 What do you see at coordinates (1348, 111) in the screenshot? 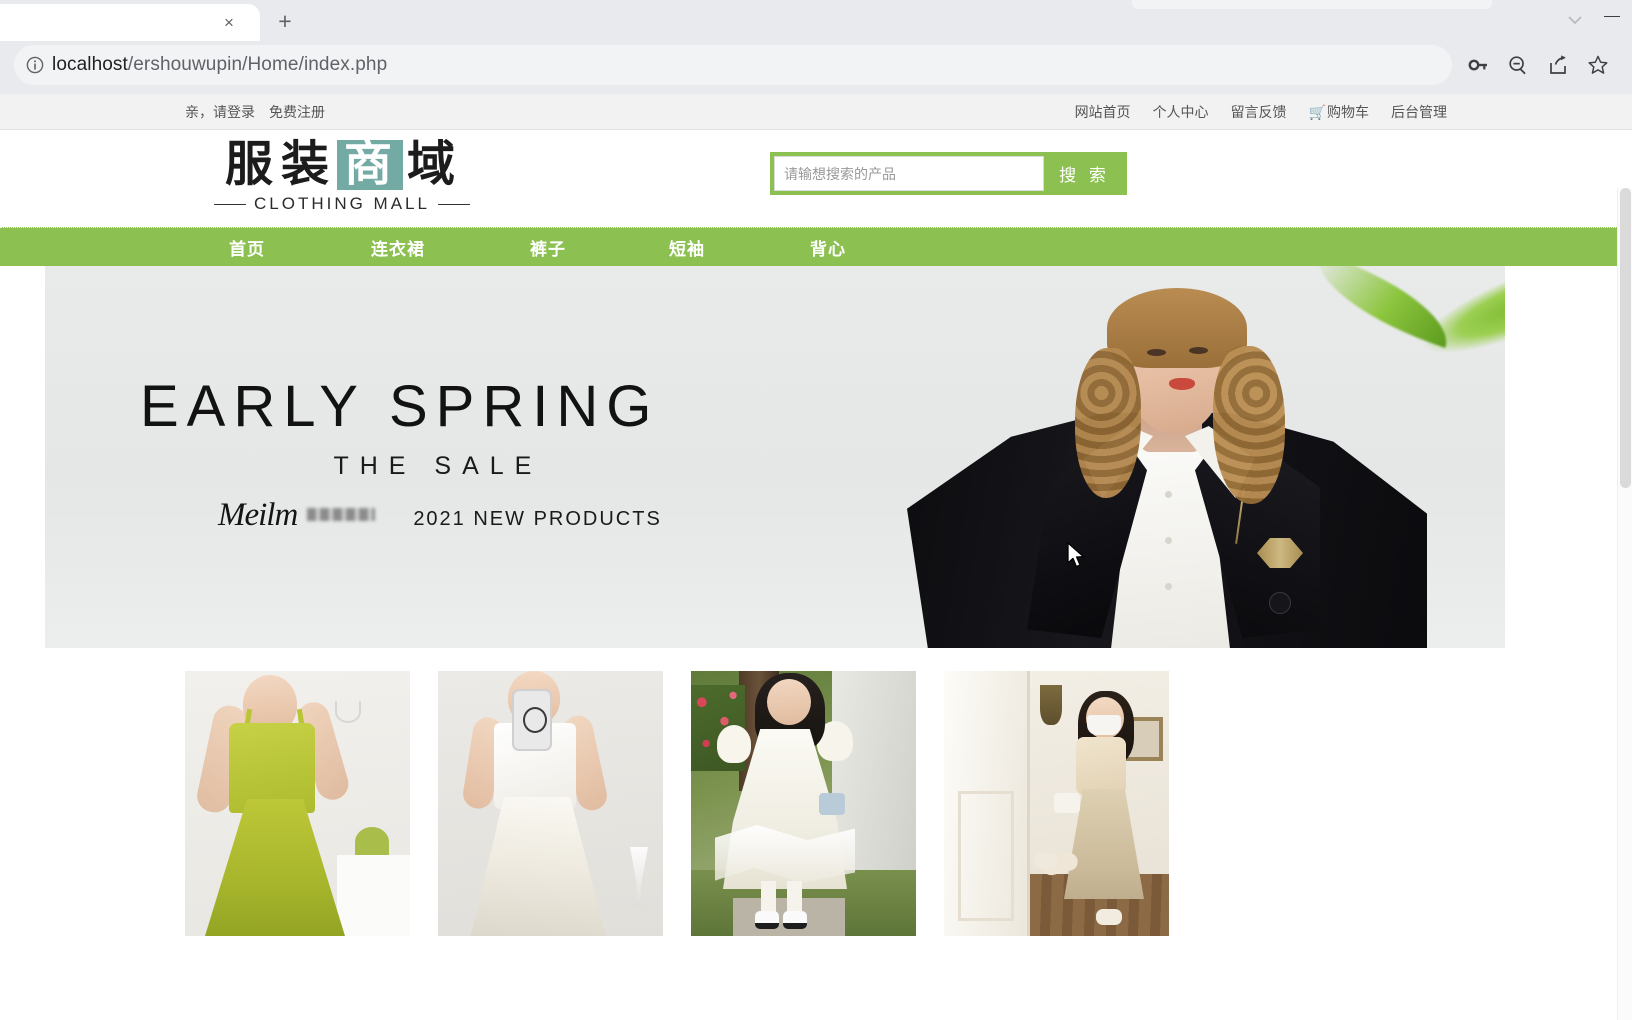
I see `utility-link-cart-label: 购物车` at bounding box center [1348, 111].